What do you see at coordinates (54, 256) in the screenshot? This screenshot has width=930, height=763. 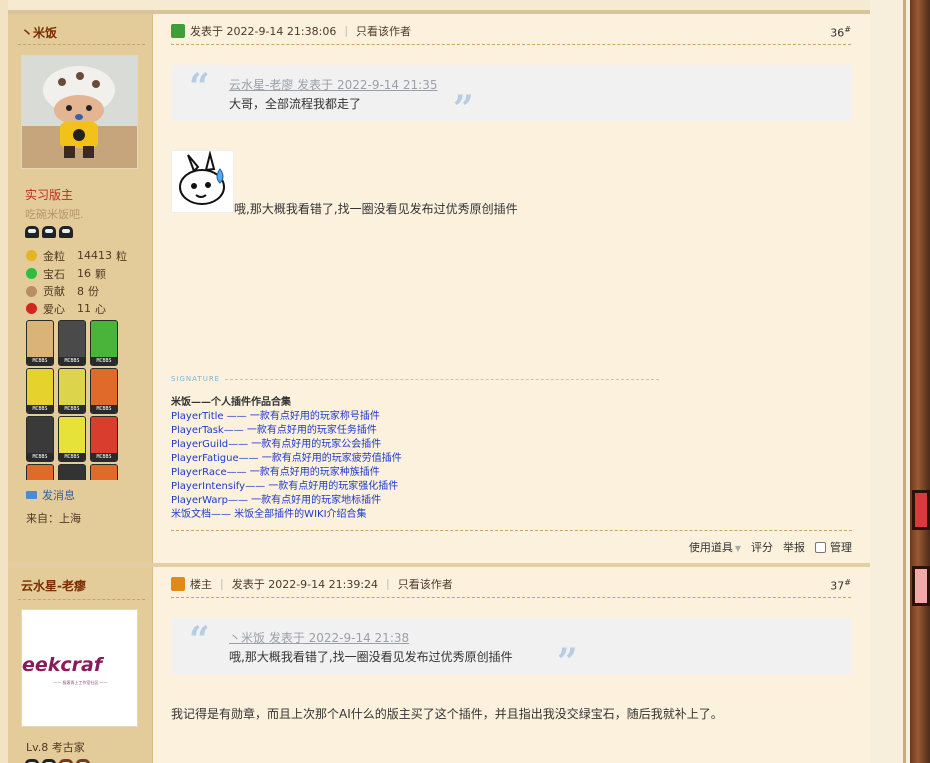 I see `stat-label: 金粒` at bounding box center [54, 256].